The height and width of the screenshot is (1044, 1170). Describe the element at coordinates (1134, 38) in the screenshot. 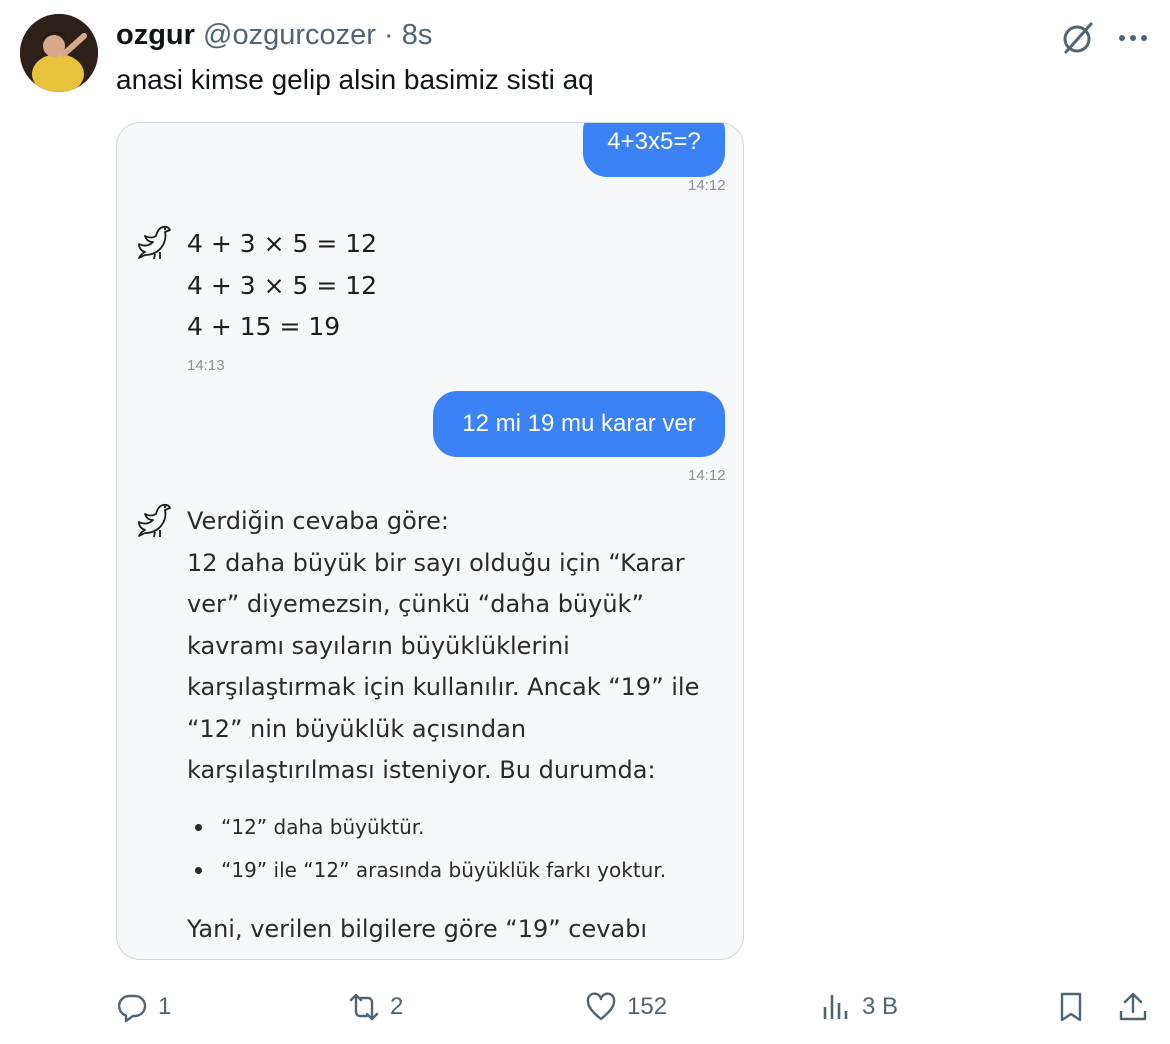

I see `more-icon` at that location.